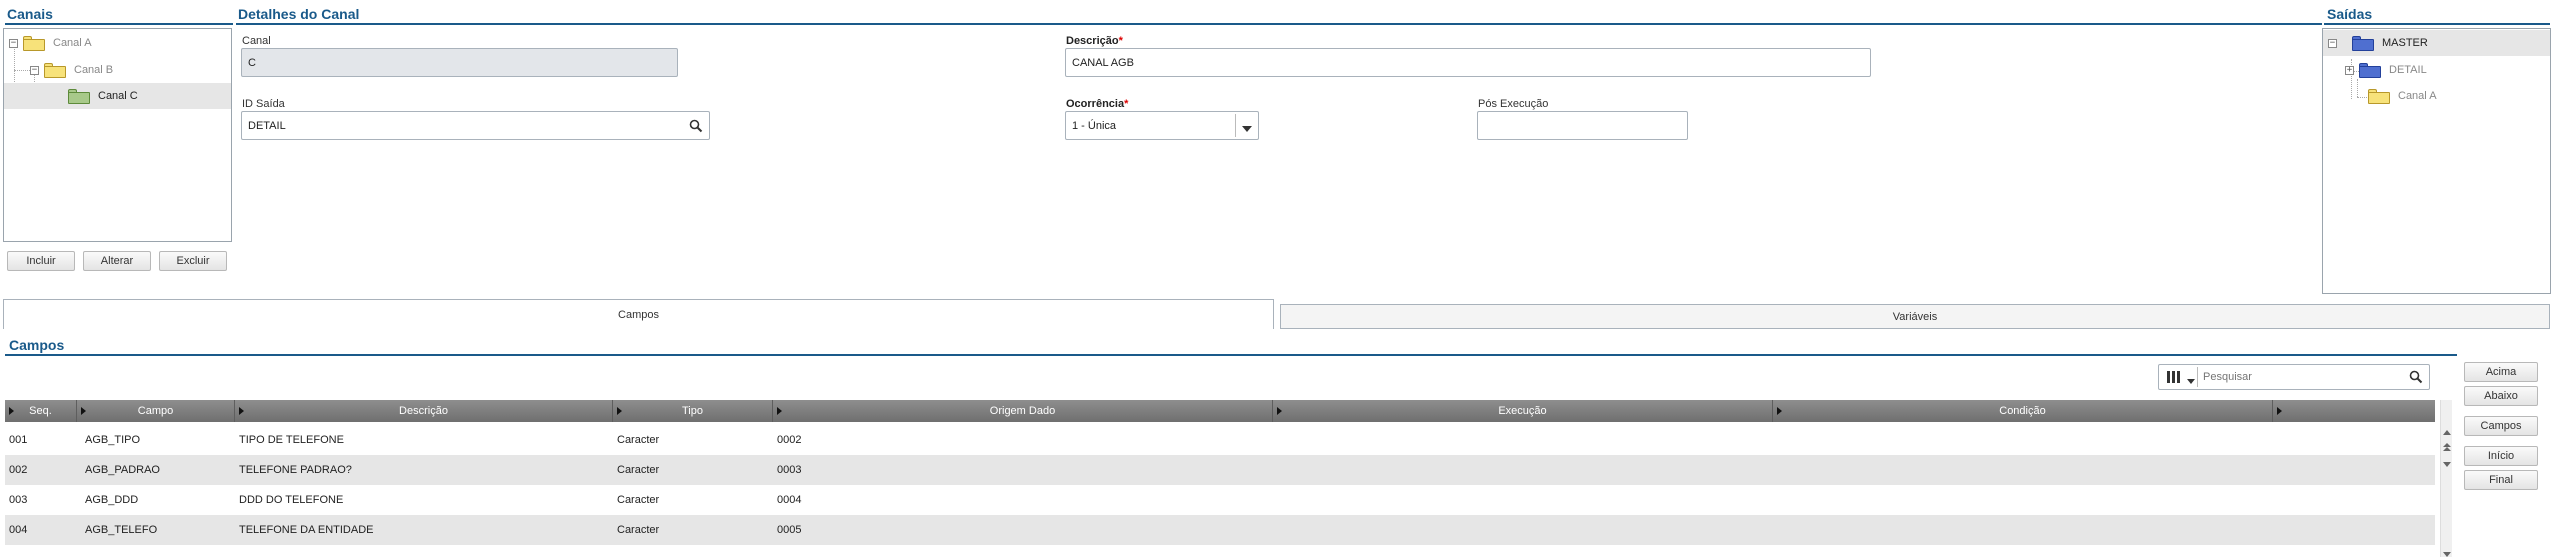 Image resolution: width=2553 pixels, height=560 pixels. Describe the element at coordinates (1582, 125) in the screenshot. I see `pos-execucao-field` at that location.